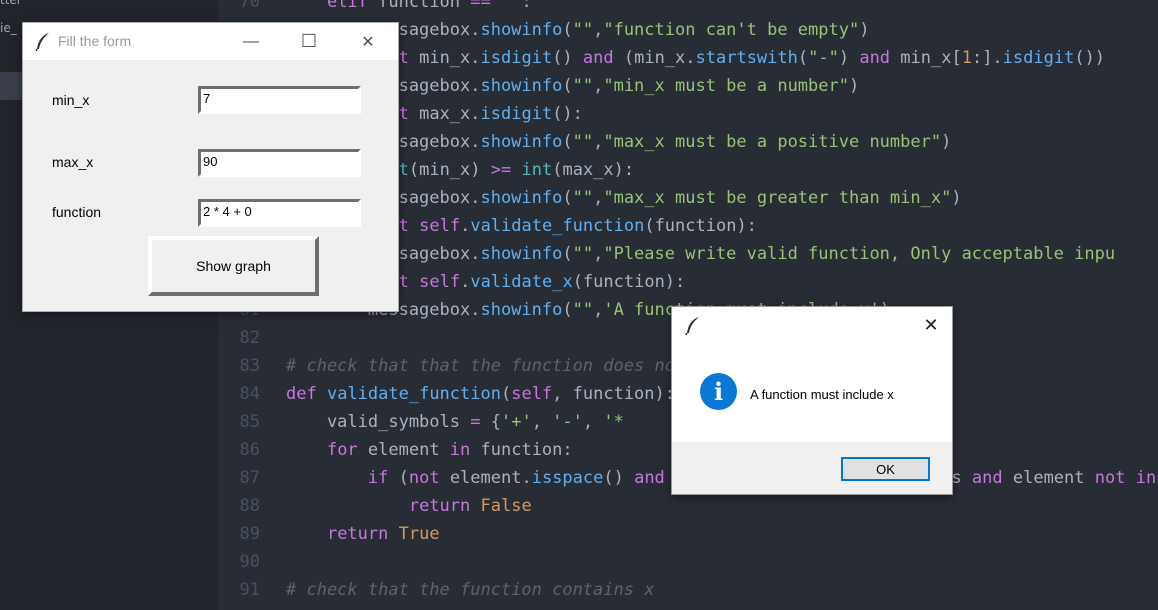  I want to click on form-window-titlebar: Fill the form — ☐ ✕, so click(210, 41).